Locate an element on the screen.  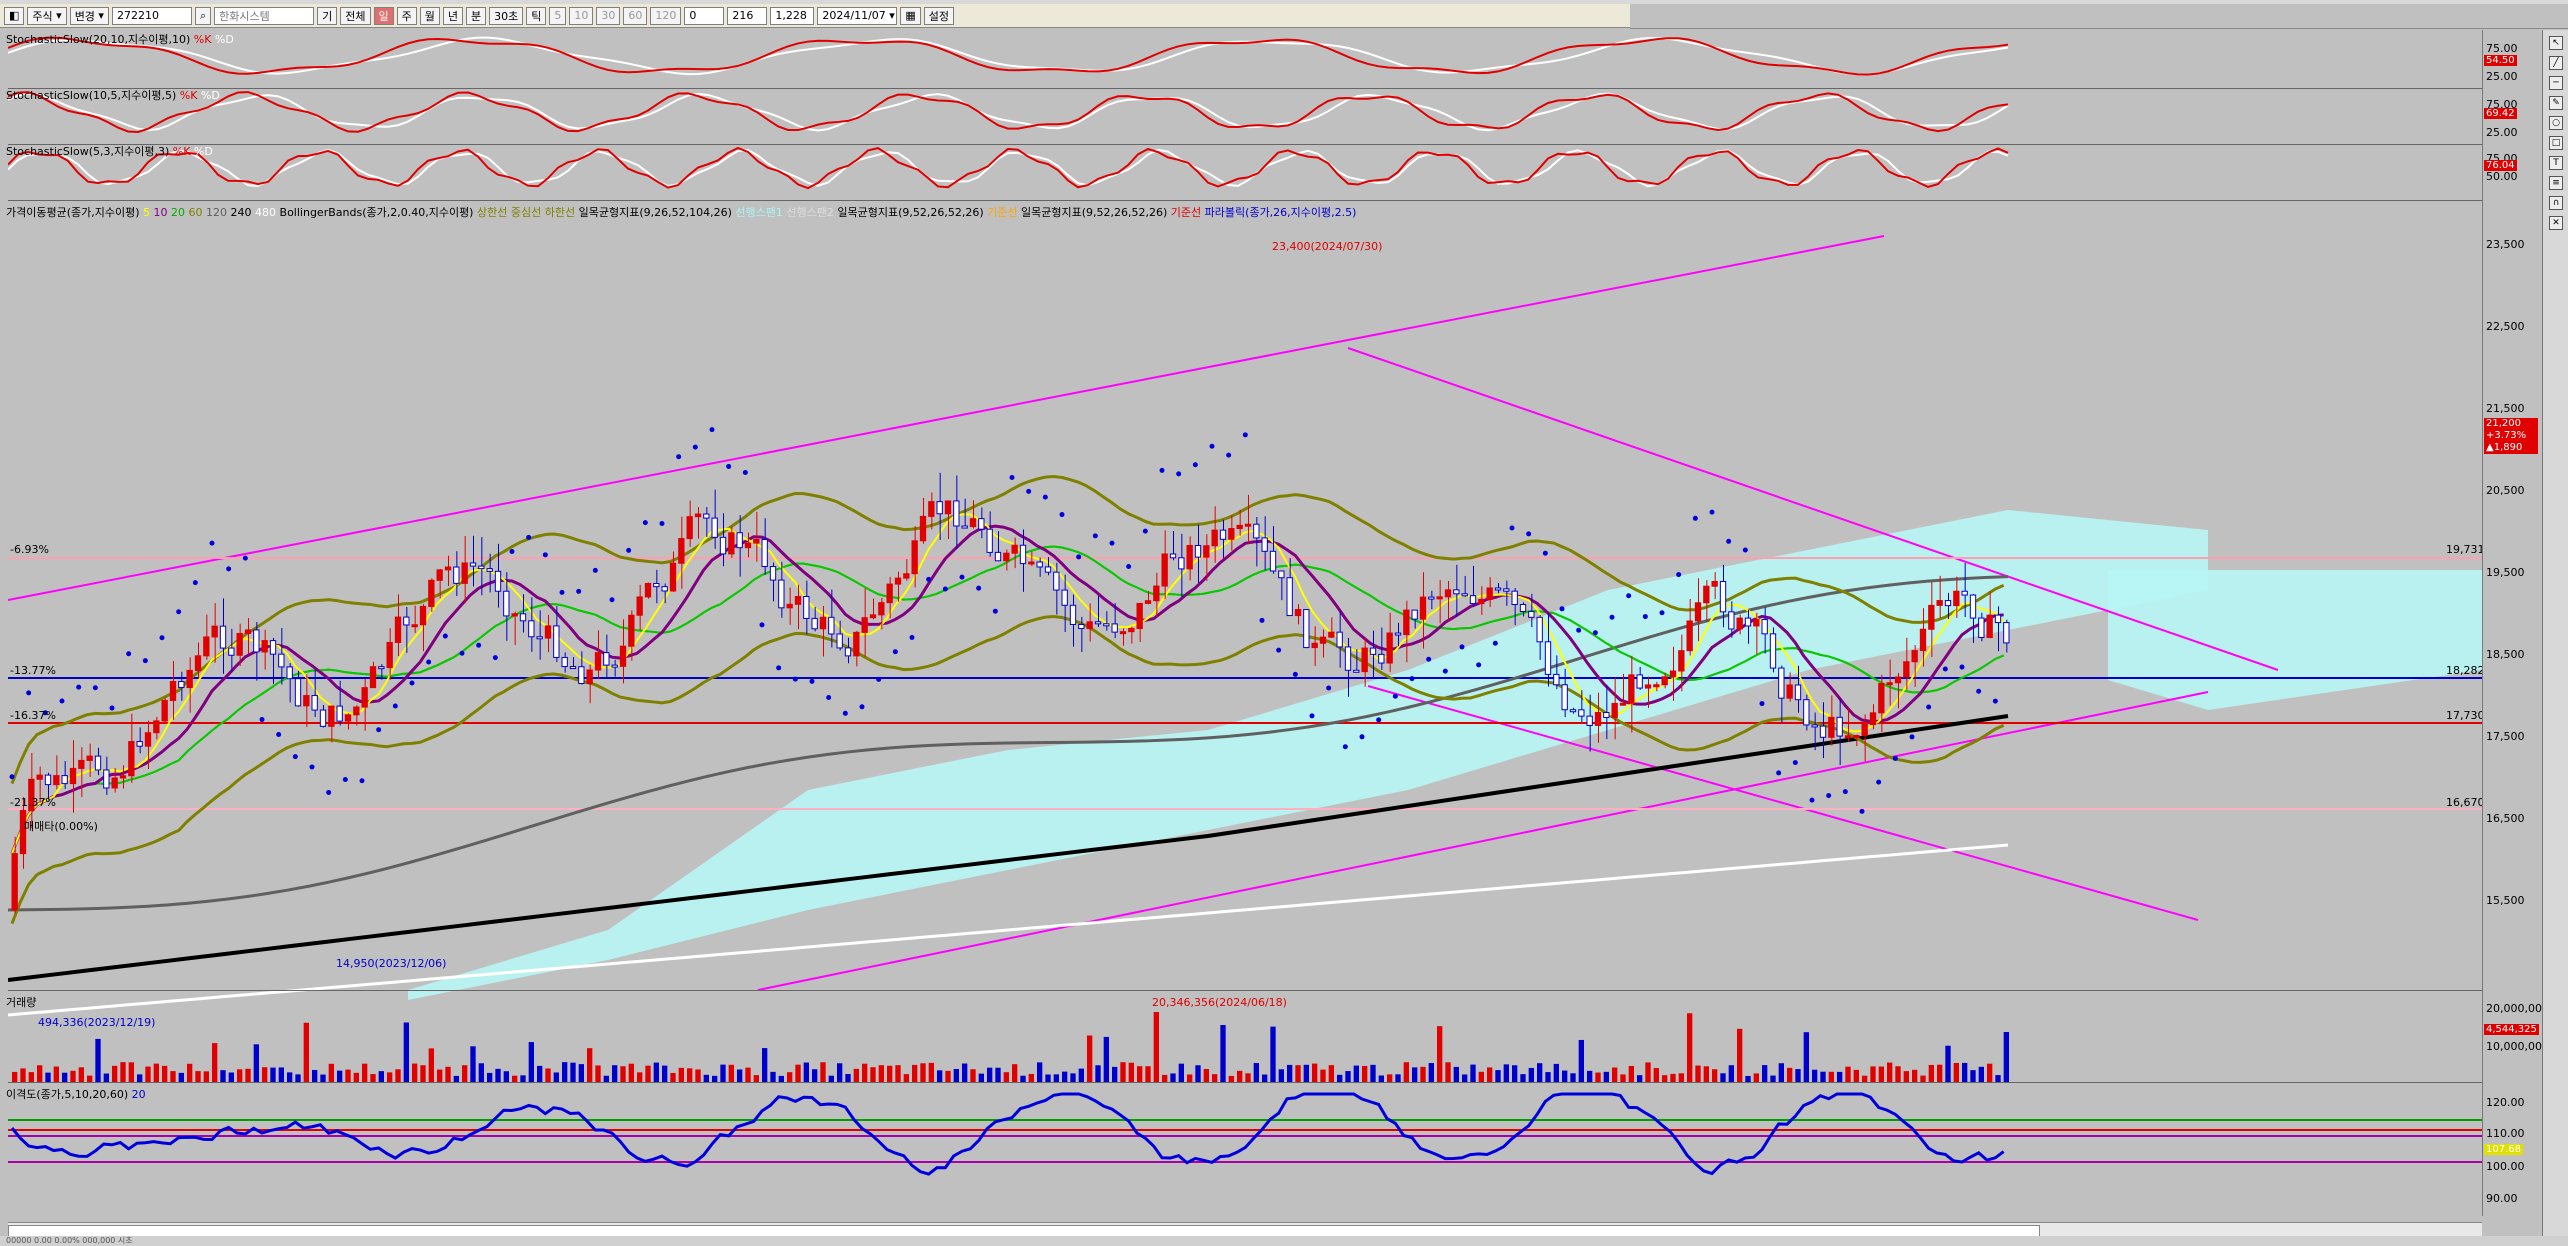
chart-menu-icon: ◧ is located at coordinates (14, 15).